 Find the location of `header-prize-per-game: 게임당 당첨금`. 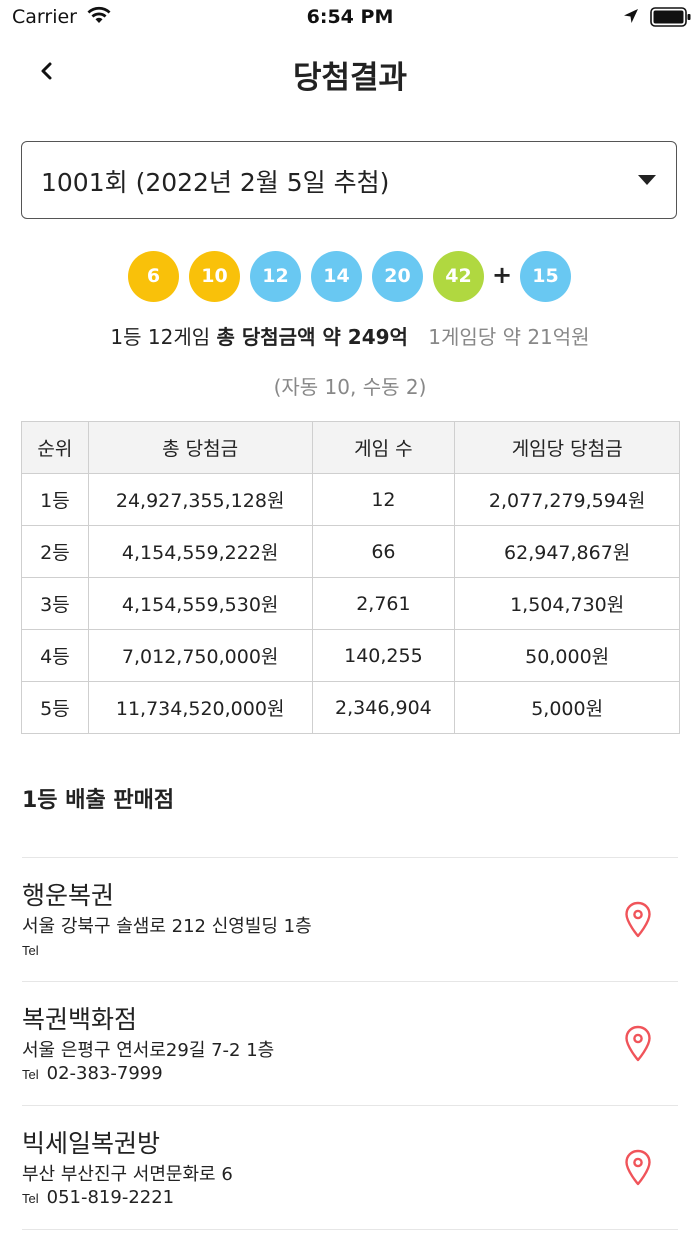

header-prize-per-game: 게임당 당첨금 is located at coordinates (567, 447).